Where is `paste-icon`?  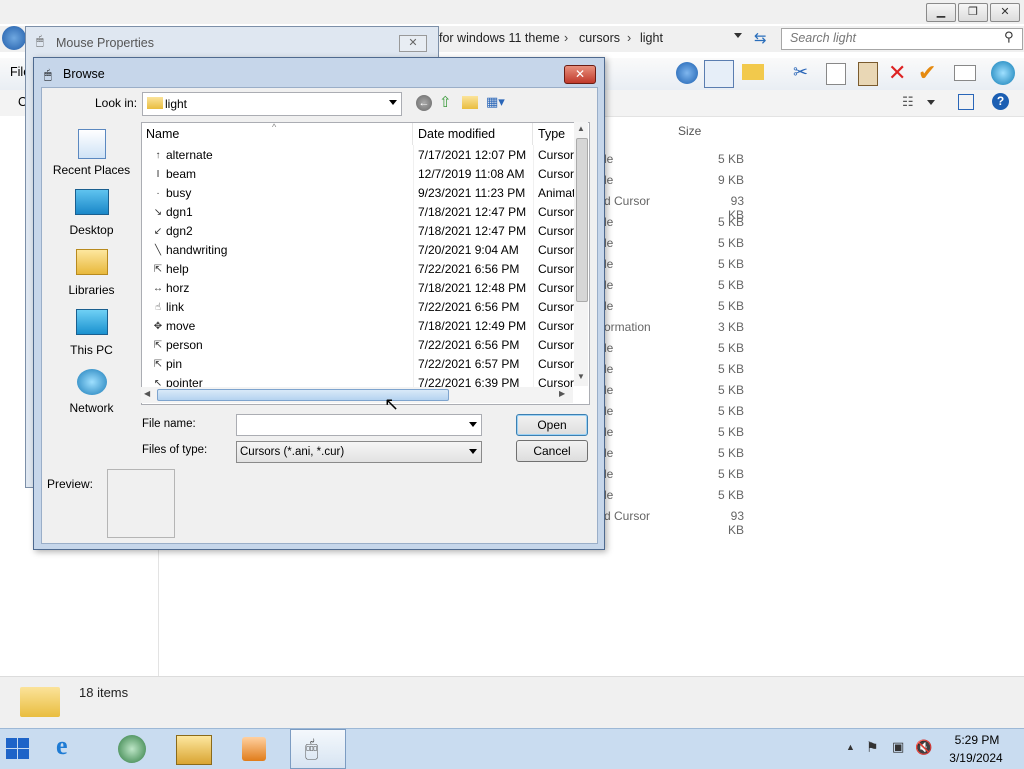 paste-icon is located at coordinates (868, 74).